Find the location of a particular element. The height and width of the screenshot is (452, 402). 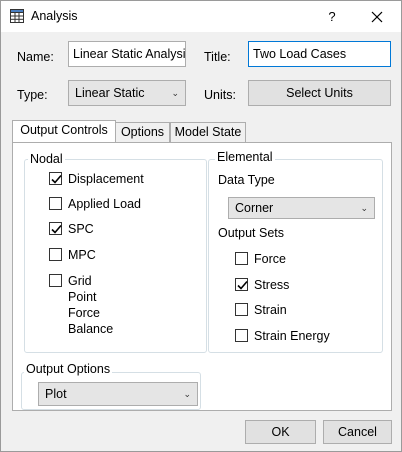

table-icon is located at coordinates (17, 16).